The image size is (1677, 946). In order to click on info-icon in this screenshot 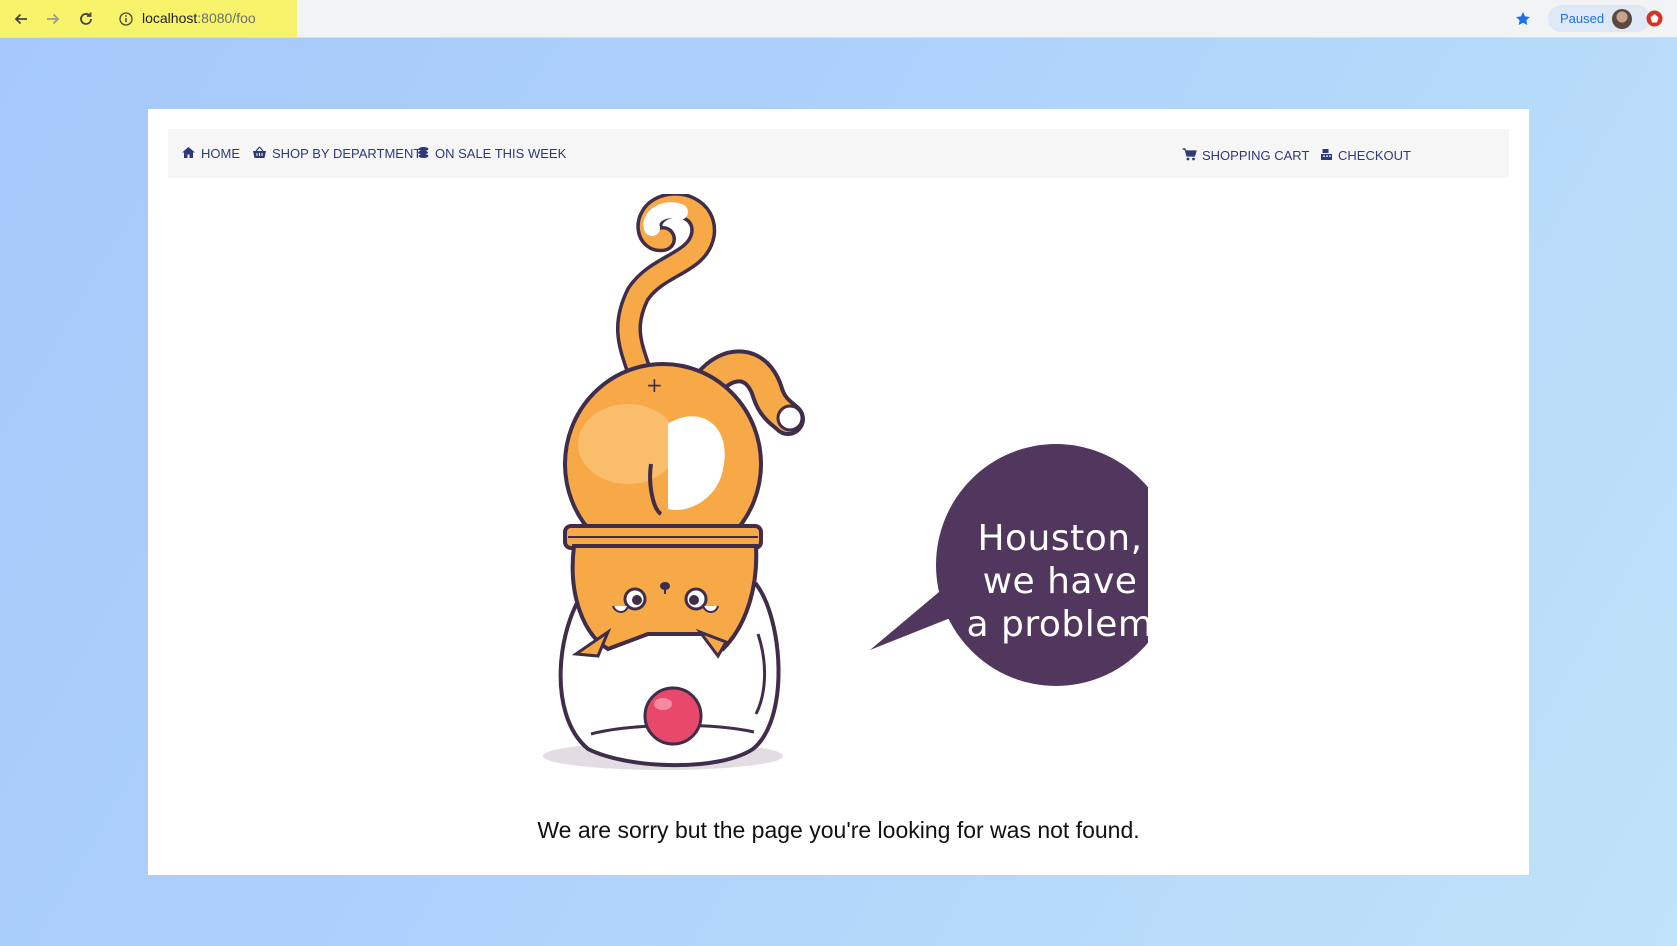, I will do `click(126, 19)`.